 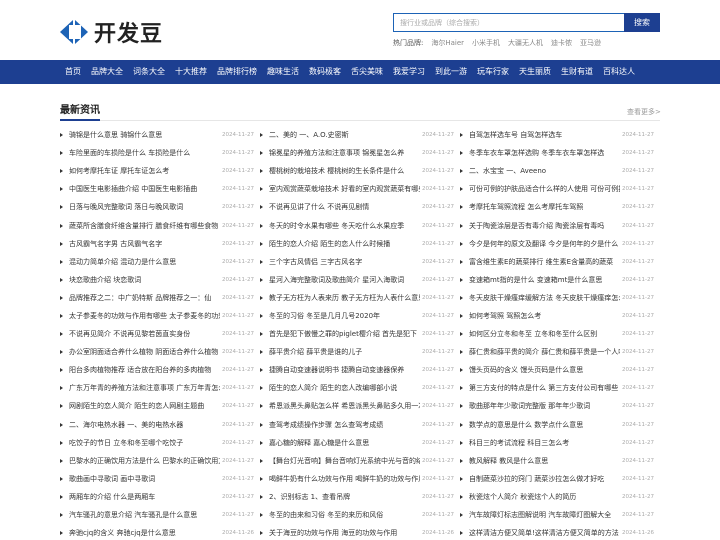 I want to click on list-item: 薛平贵介绍 薛平贵是谁的儿子 2024-11-27, so click(x=357, y=352).